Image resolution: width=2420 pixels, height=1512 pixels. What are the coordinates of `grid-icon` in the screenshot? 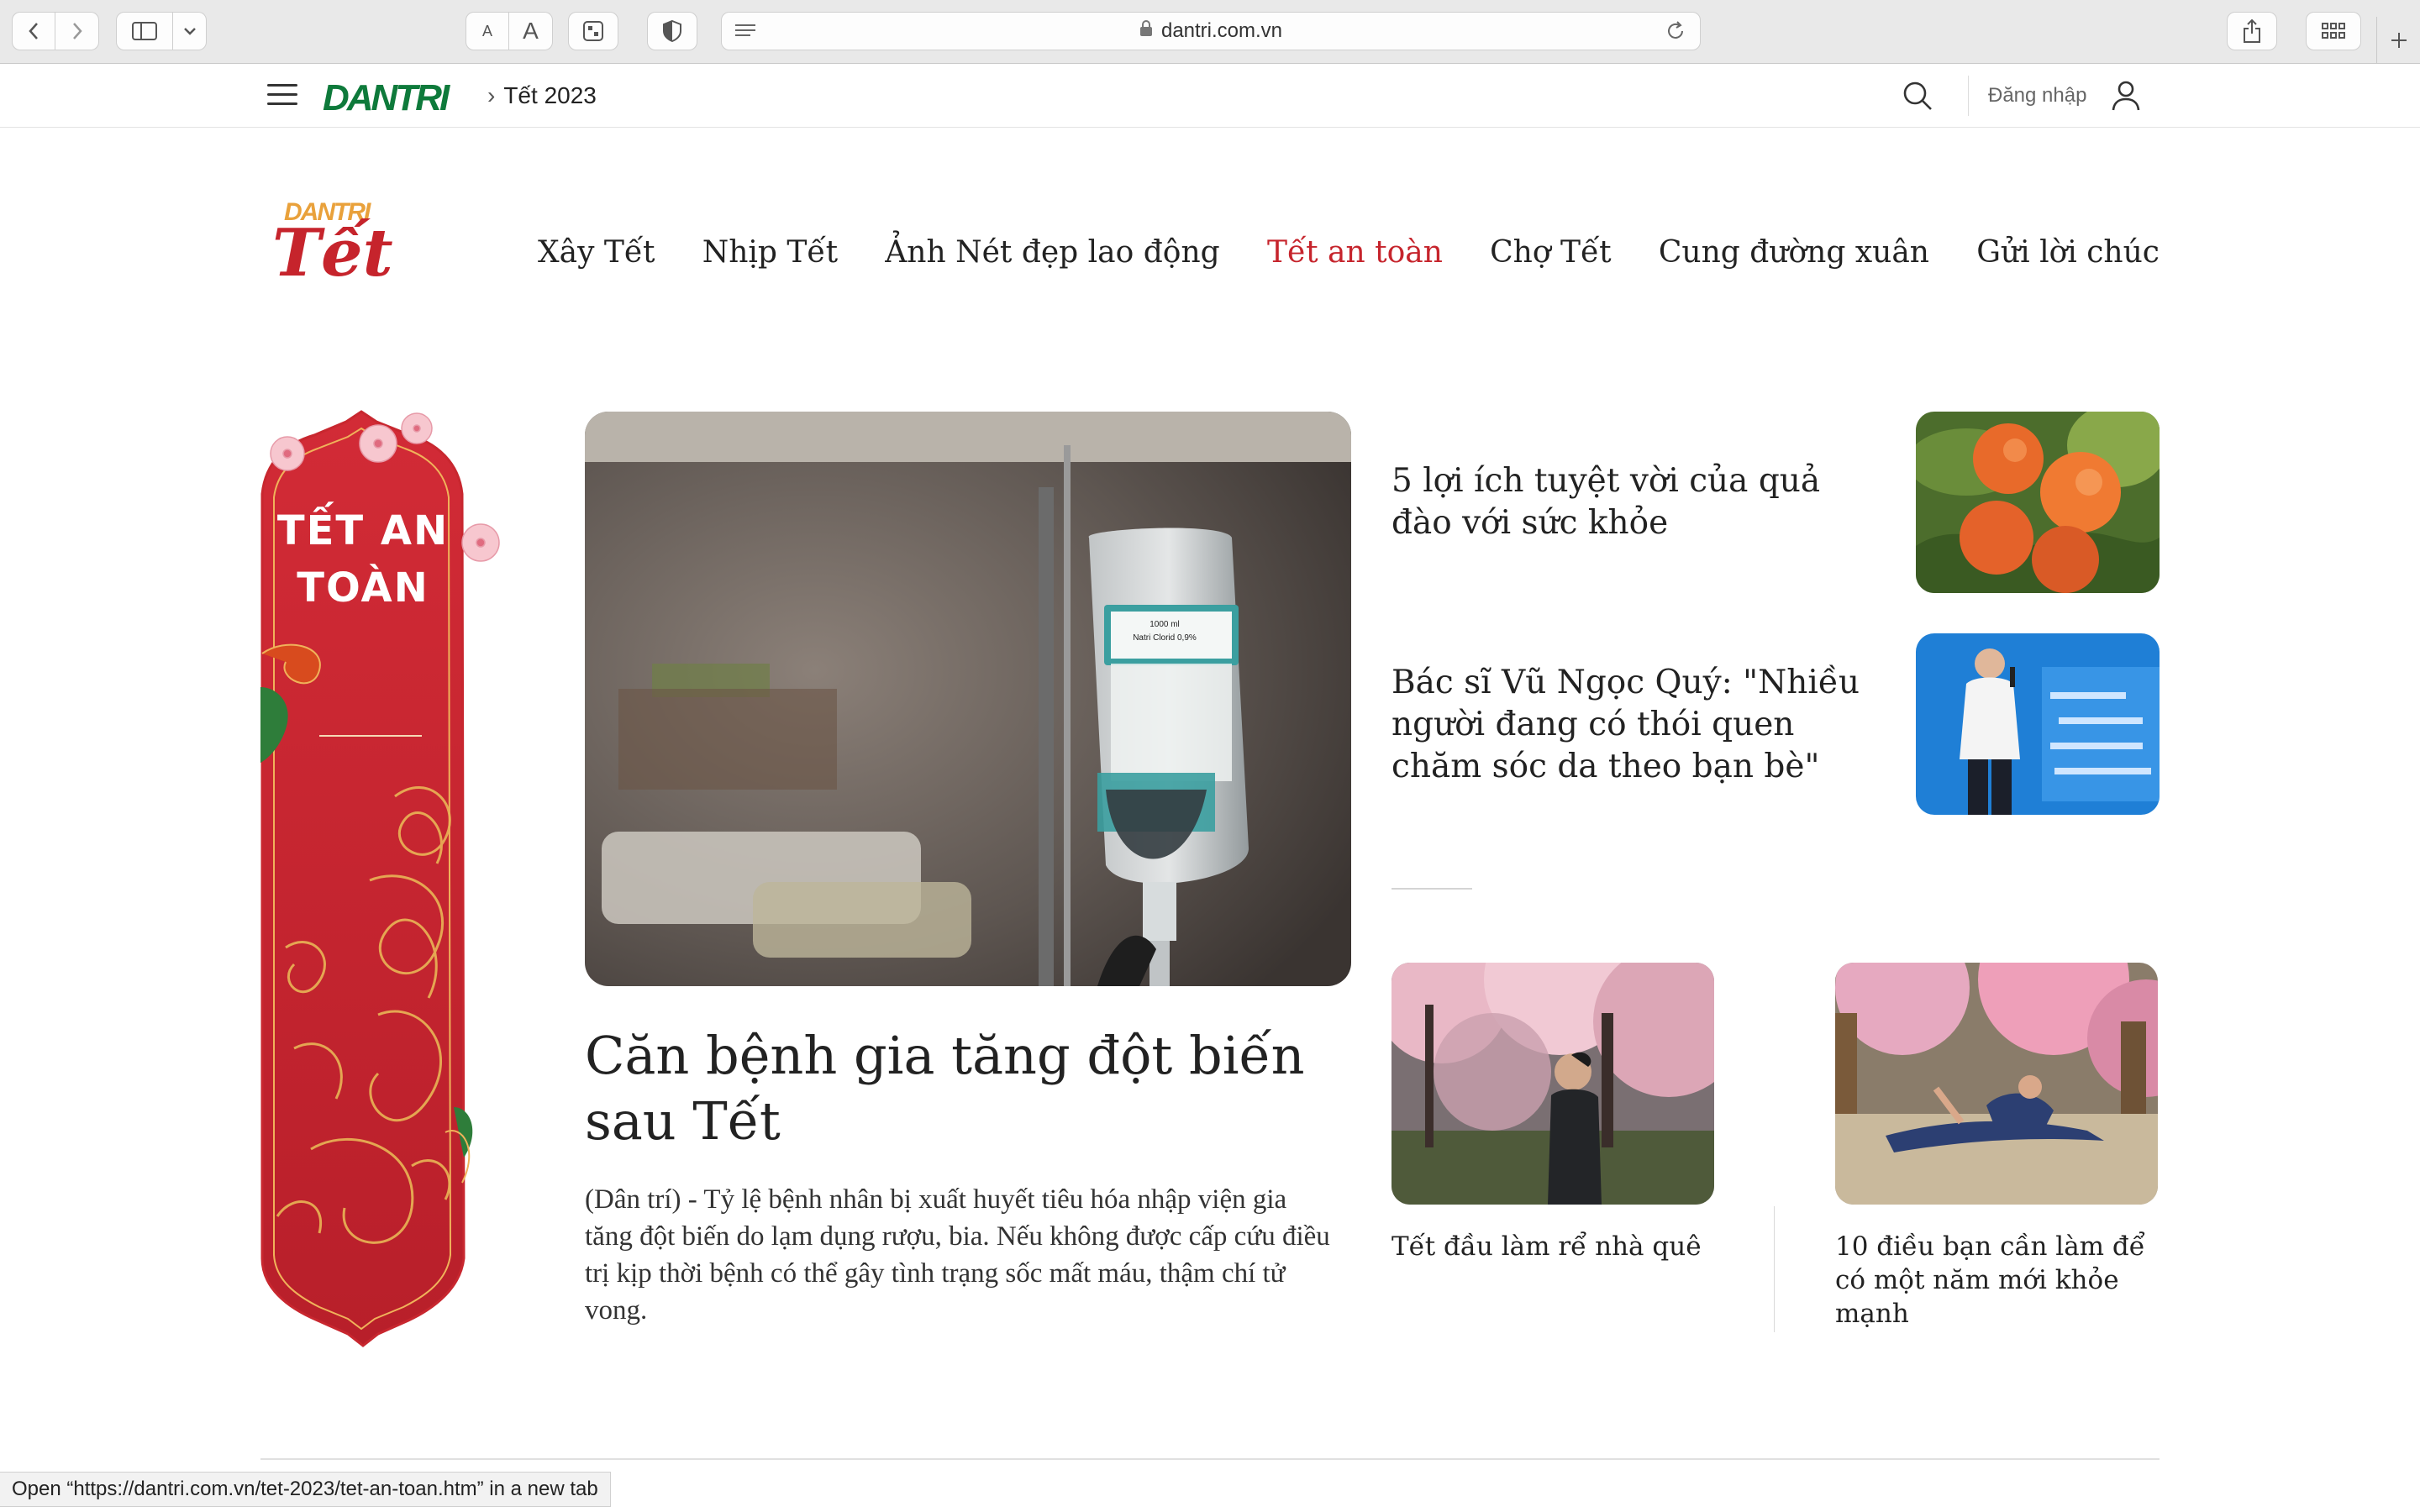 It's located at (2333, 31).